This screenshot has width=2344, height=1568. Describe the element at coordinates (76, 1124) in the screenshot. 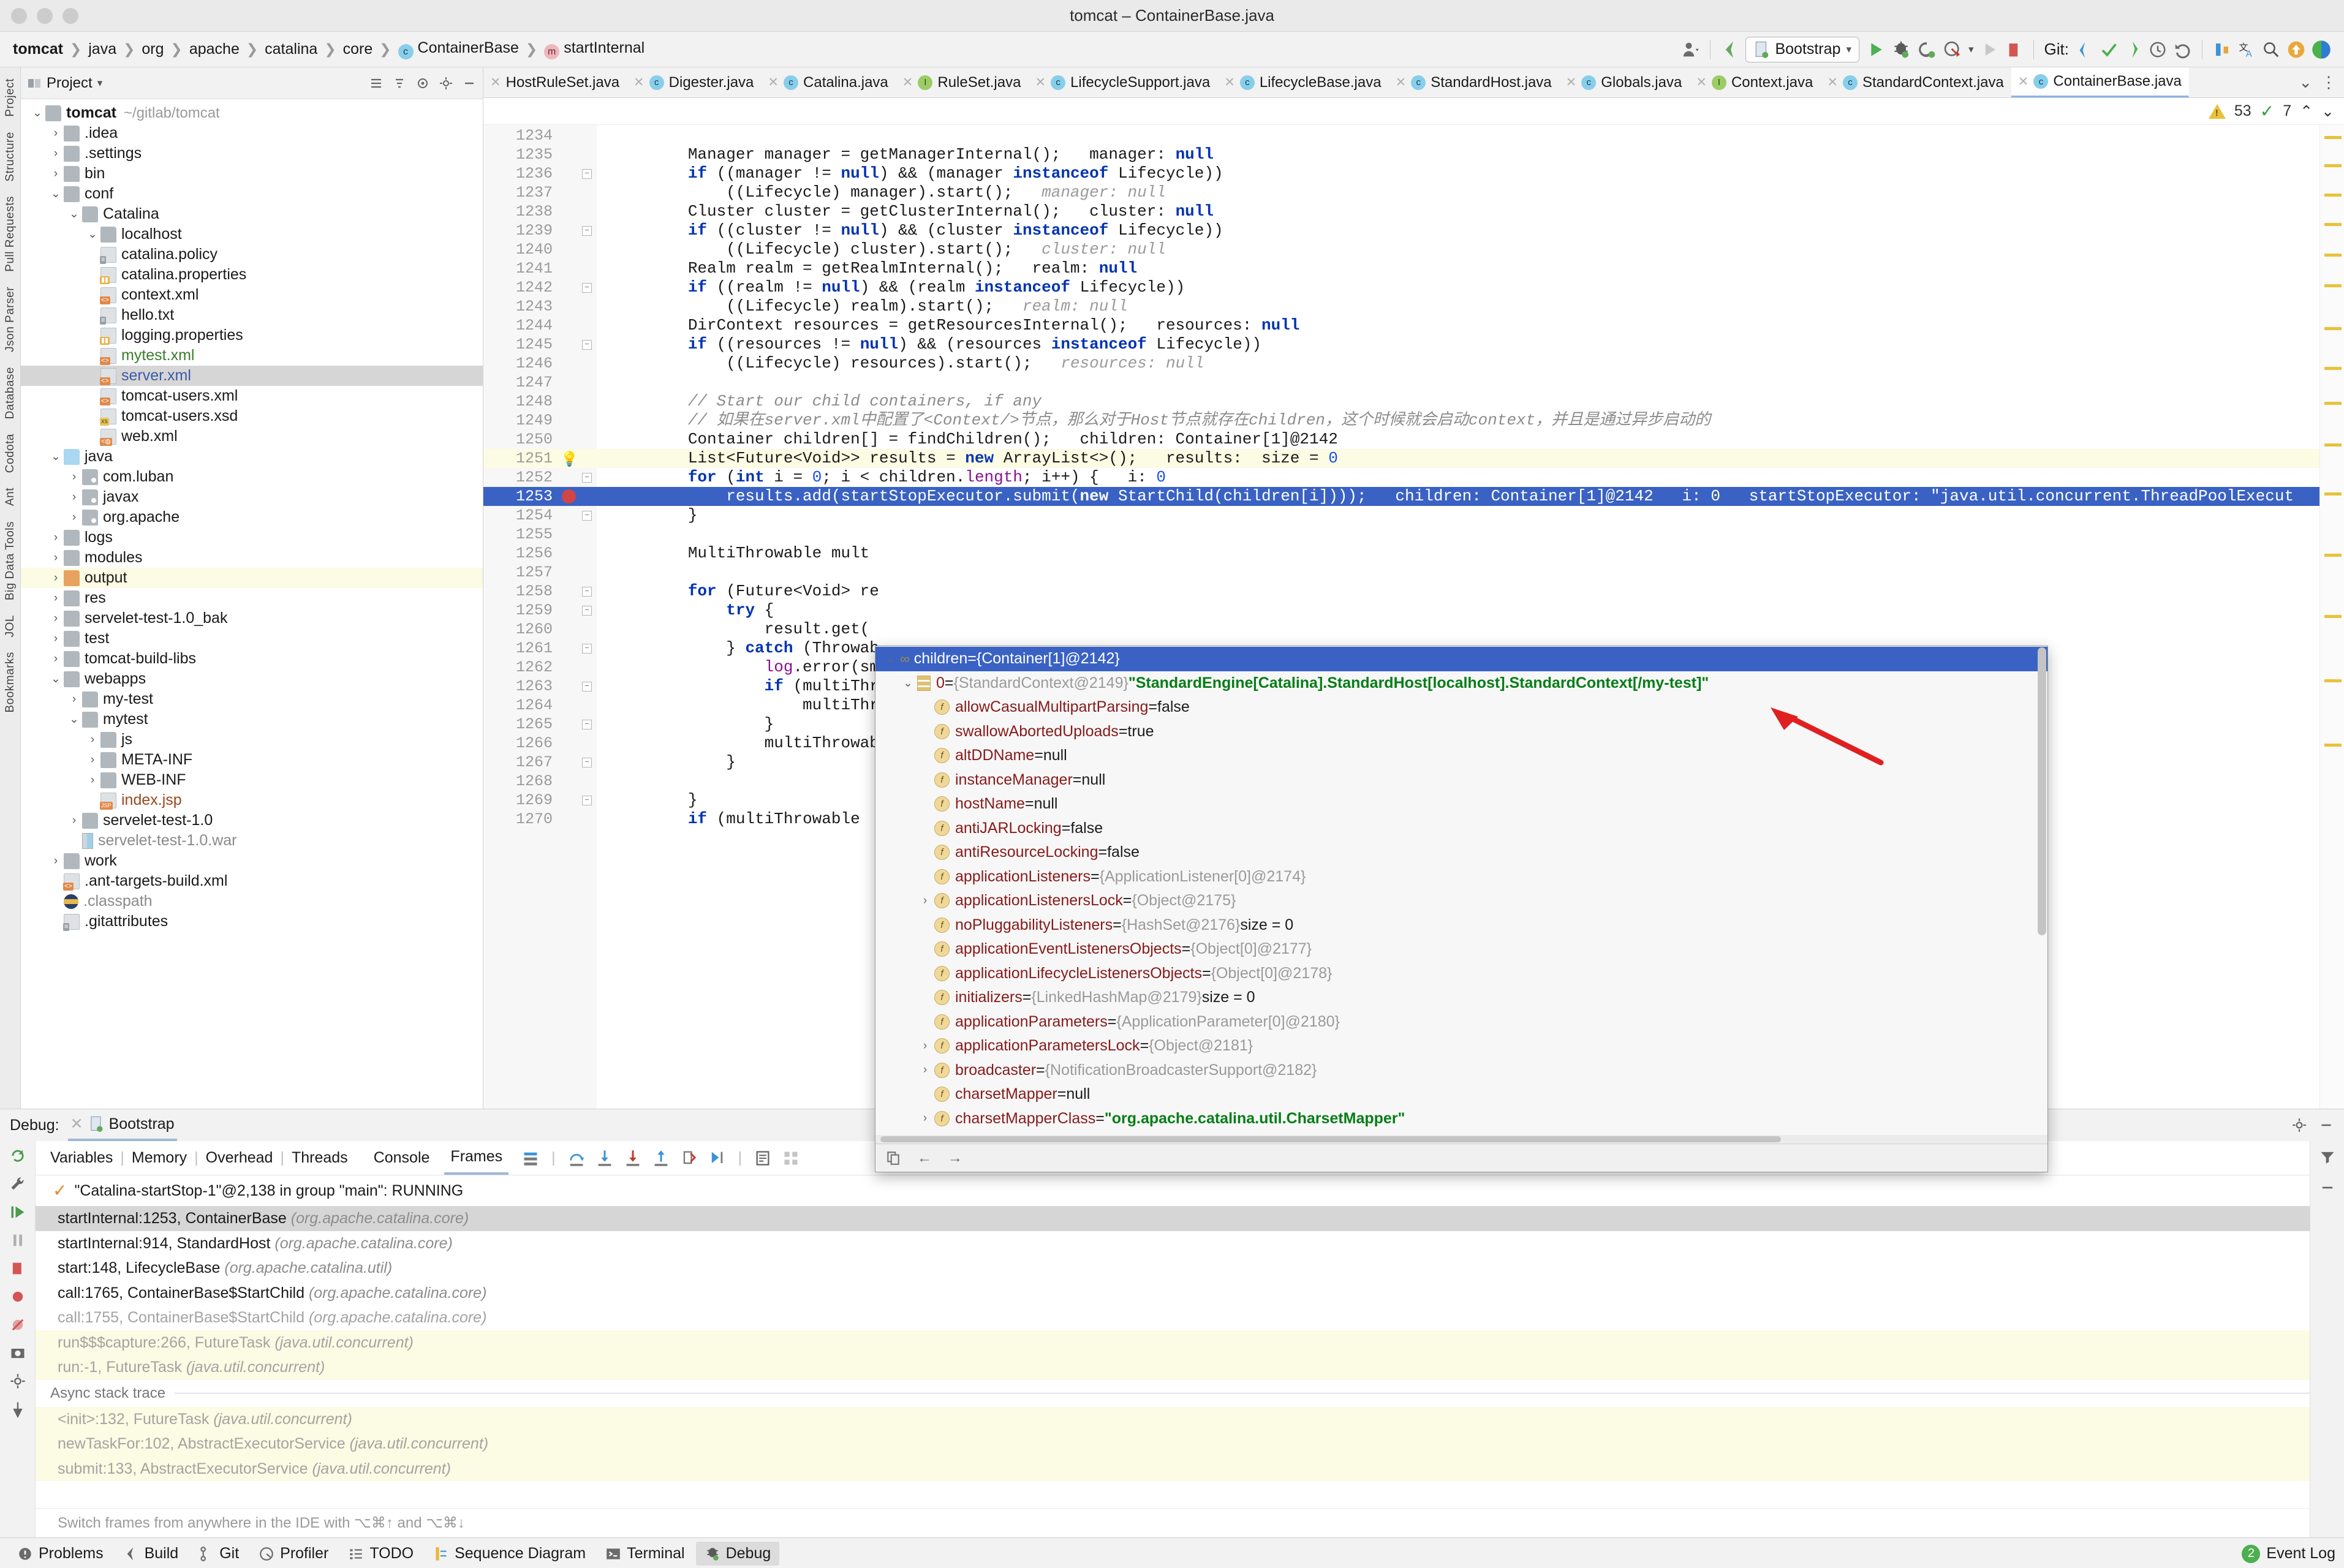

I see `close-icon: ✕` at that location.